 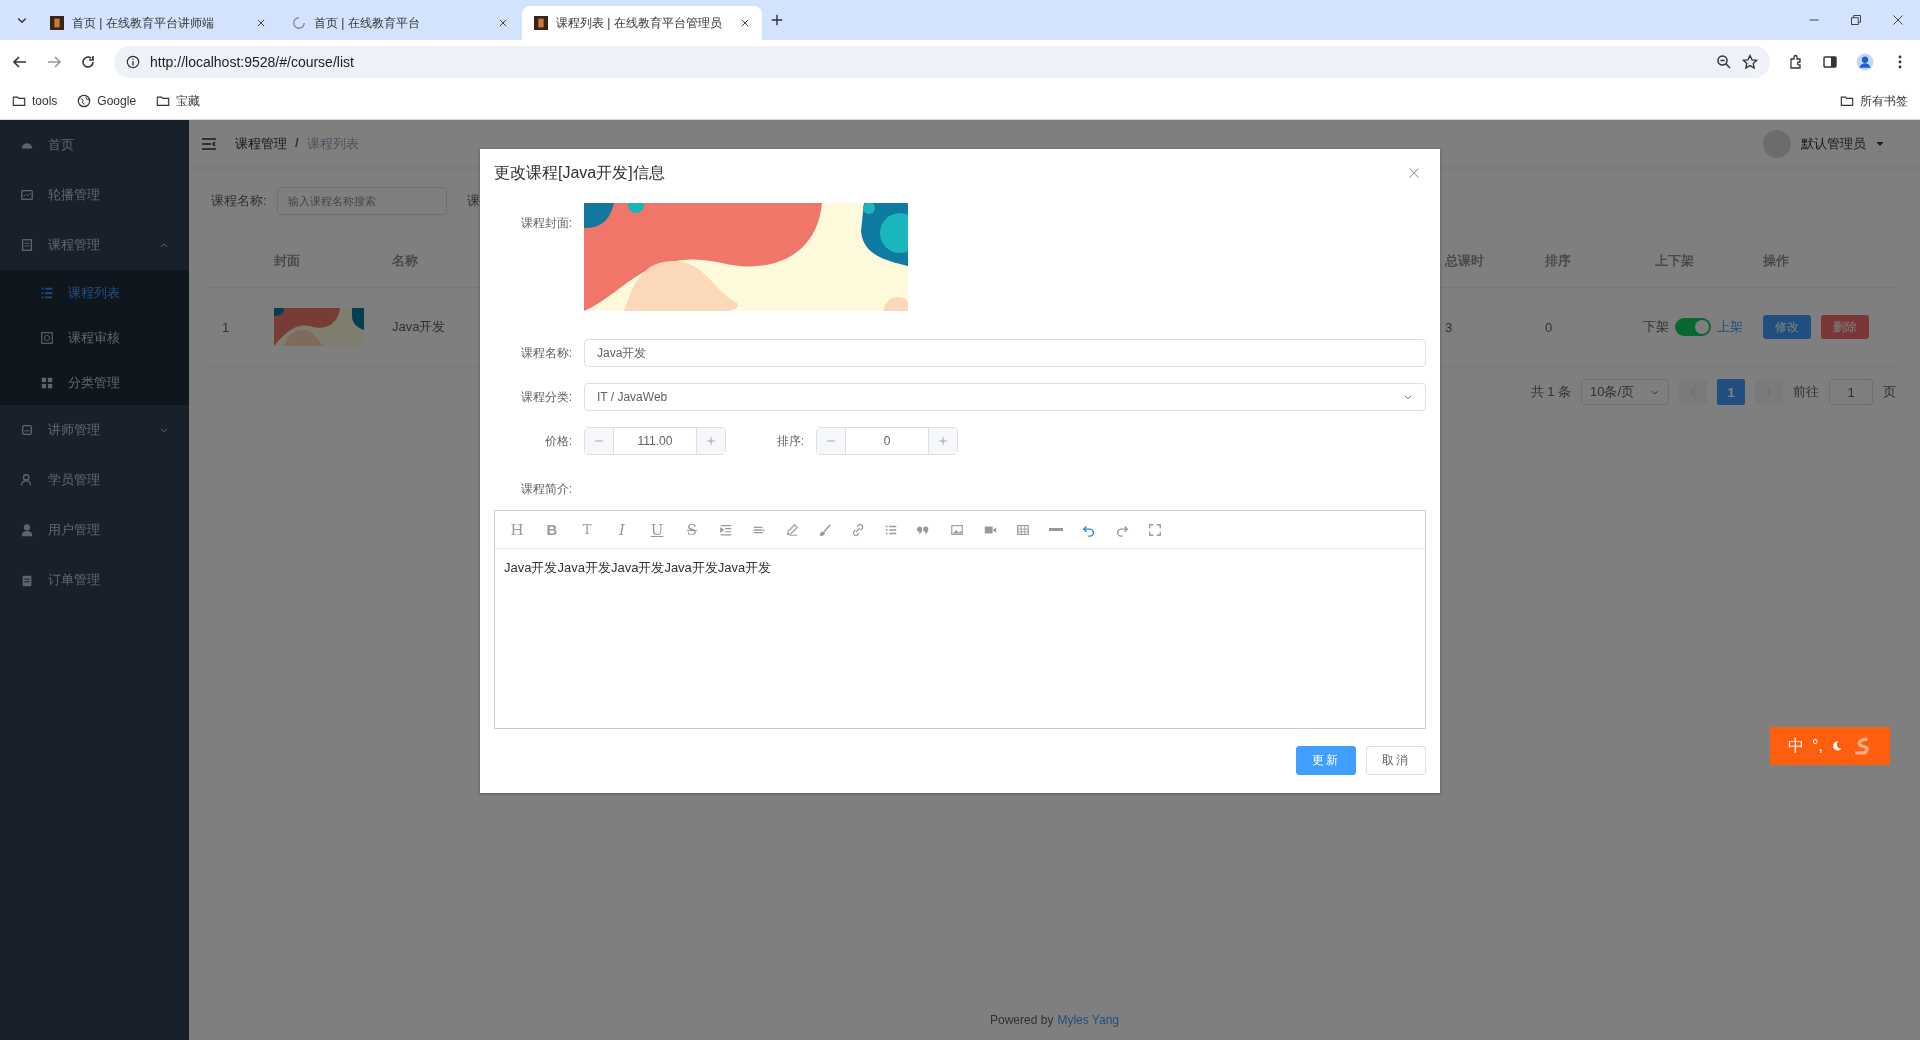 What do you see at coordinates (1796, 746) in the screenshot?
I see `ime-mode: 中` at bounding box center [1796, 746].